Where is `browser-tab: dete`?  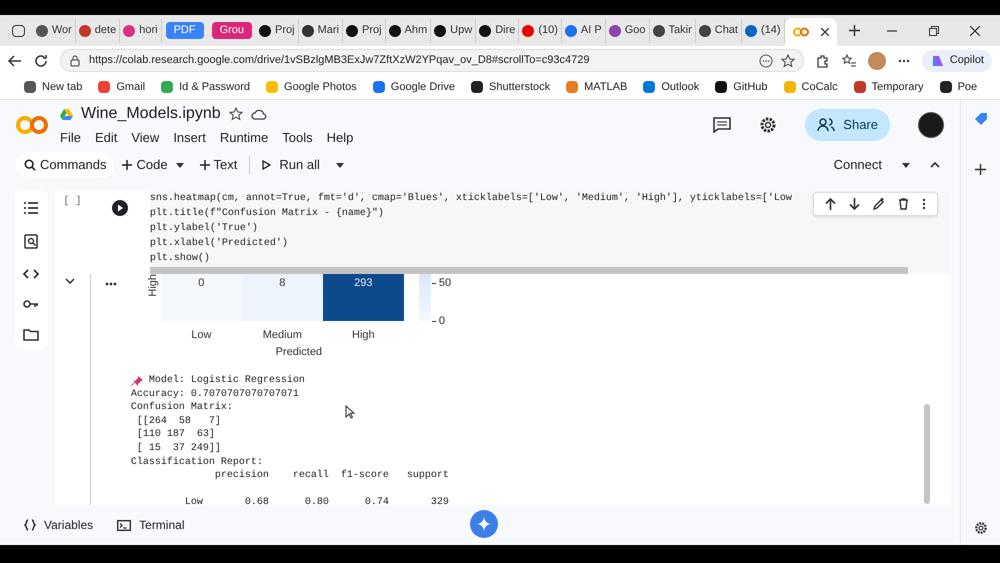 browser-tab: dete is located at coordinates (98, 30).